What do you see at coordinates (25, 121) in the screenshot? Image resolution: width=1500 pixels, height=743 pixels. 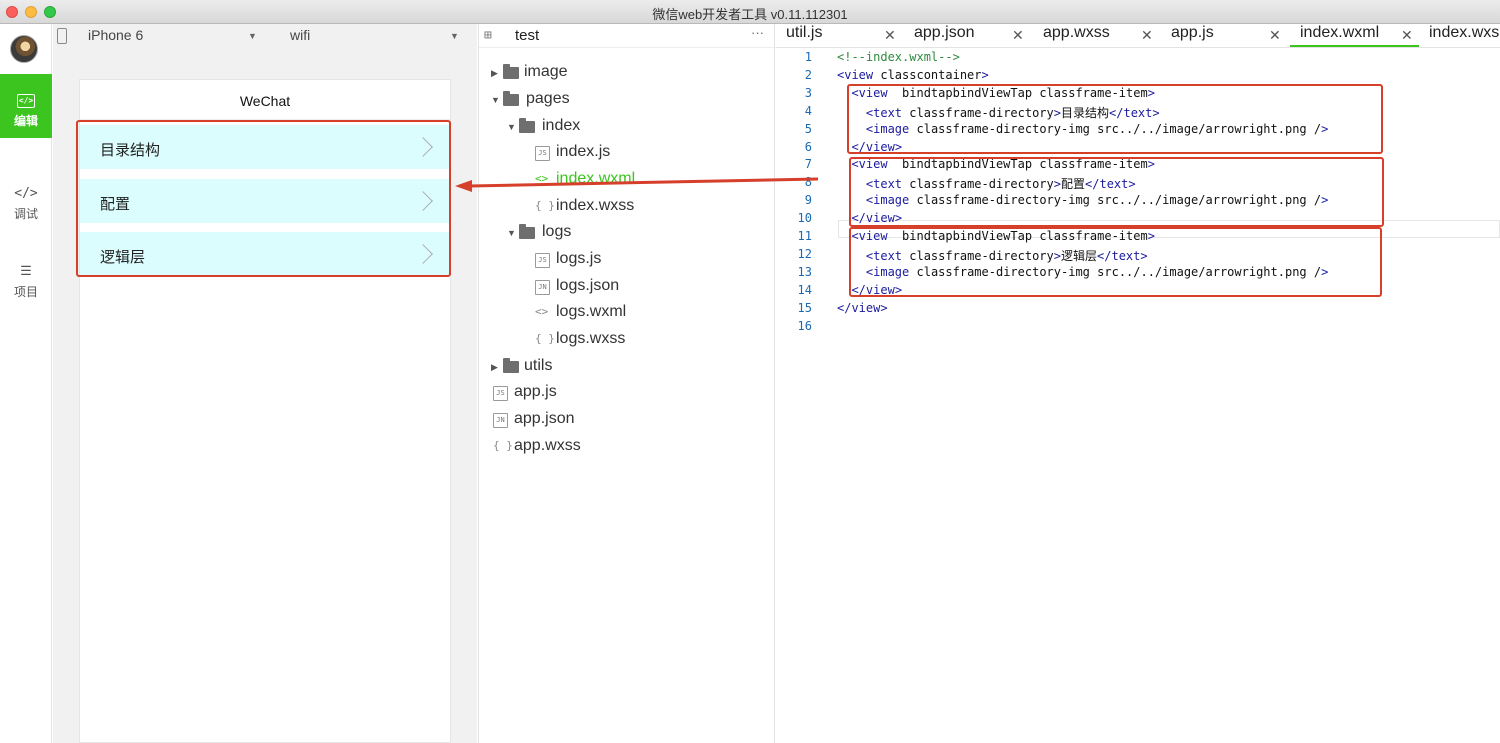 I see `sidebar-item-label: 编辑` at bounding box center [25, 121].